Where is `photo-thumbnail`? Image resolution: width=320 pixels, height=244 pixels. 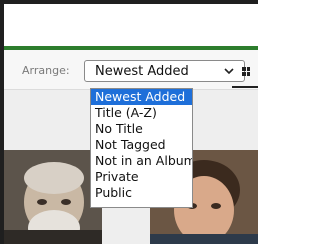
photo-thumbnail is located at coordinates (53, 197).